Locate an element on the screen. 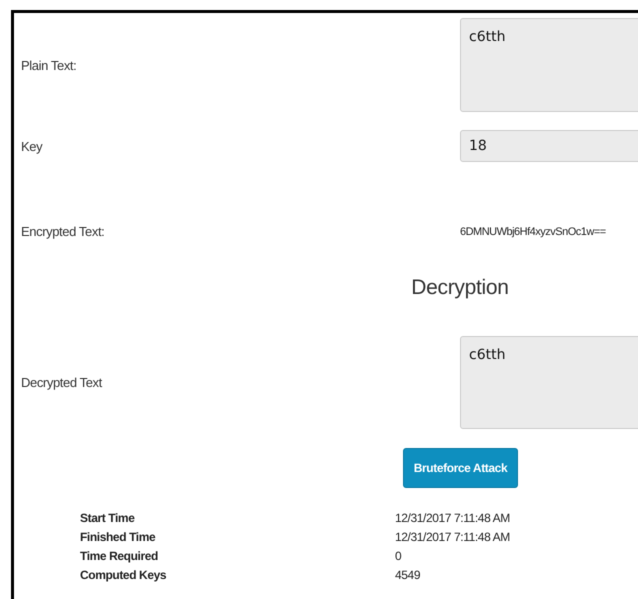 The width and height of the screenshot is (638, 599). section-heading: Decryption is located at coordinates (460, 288).